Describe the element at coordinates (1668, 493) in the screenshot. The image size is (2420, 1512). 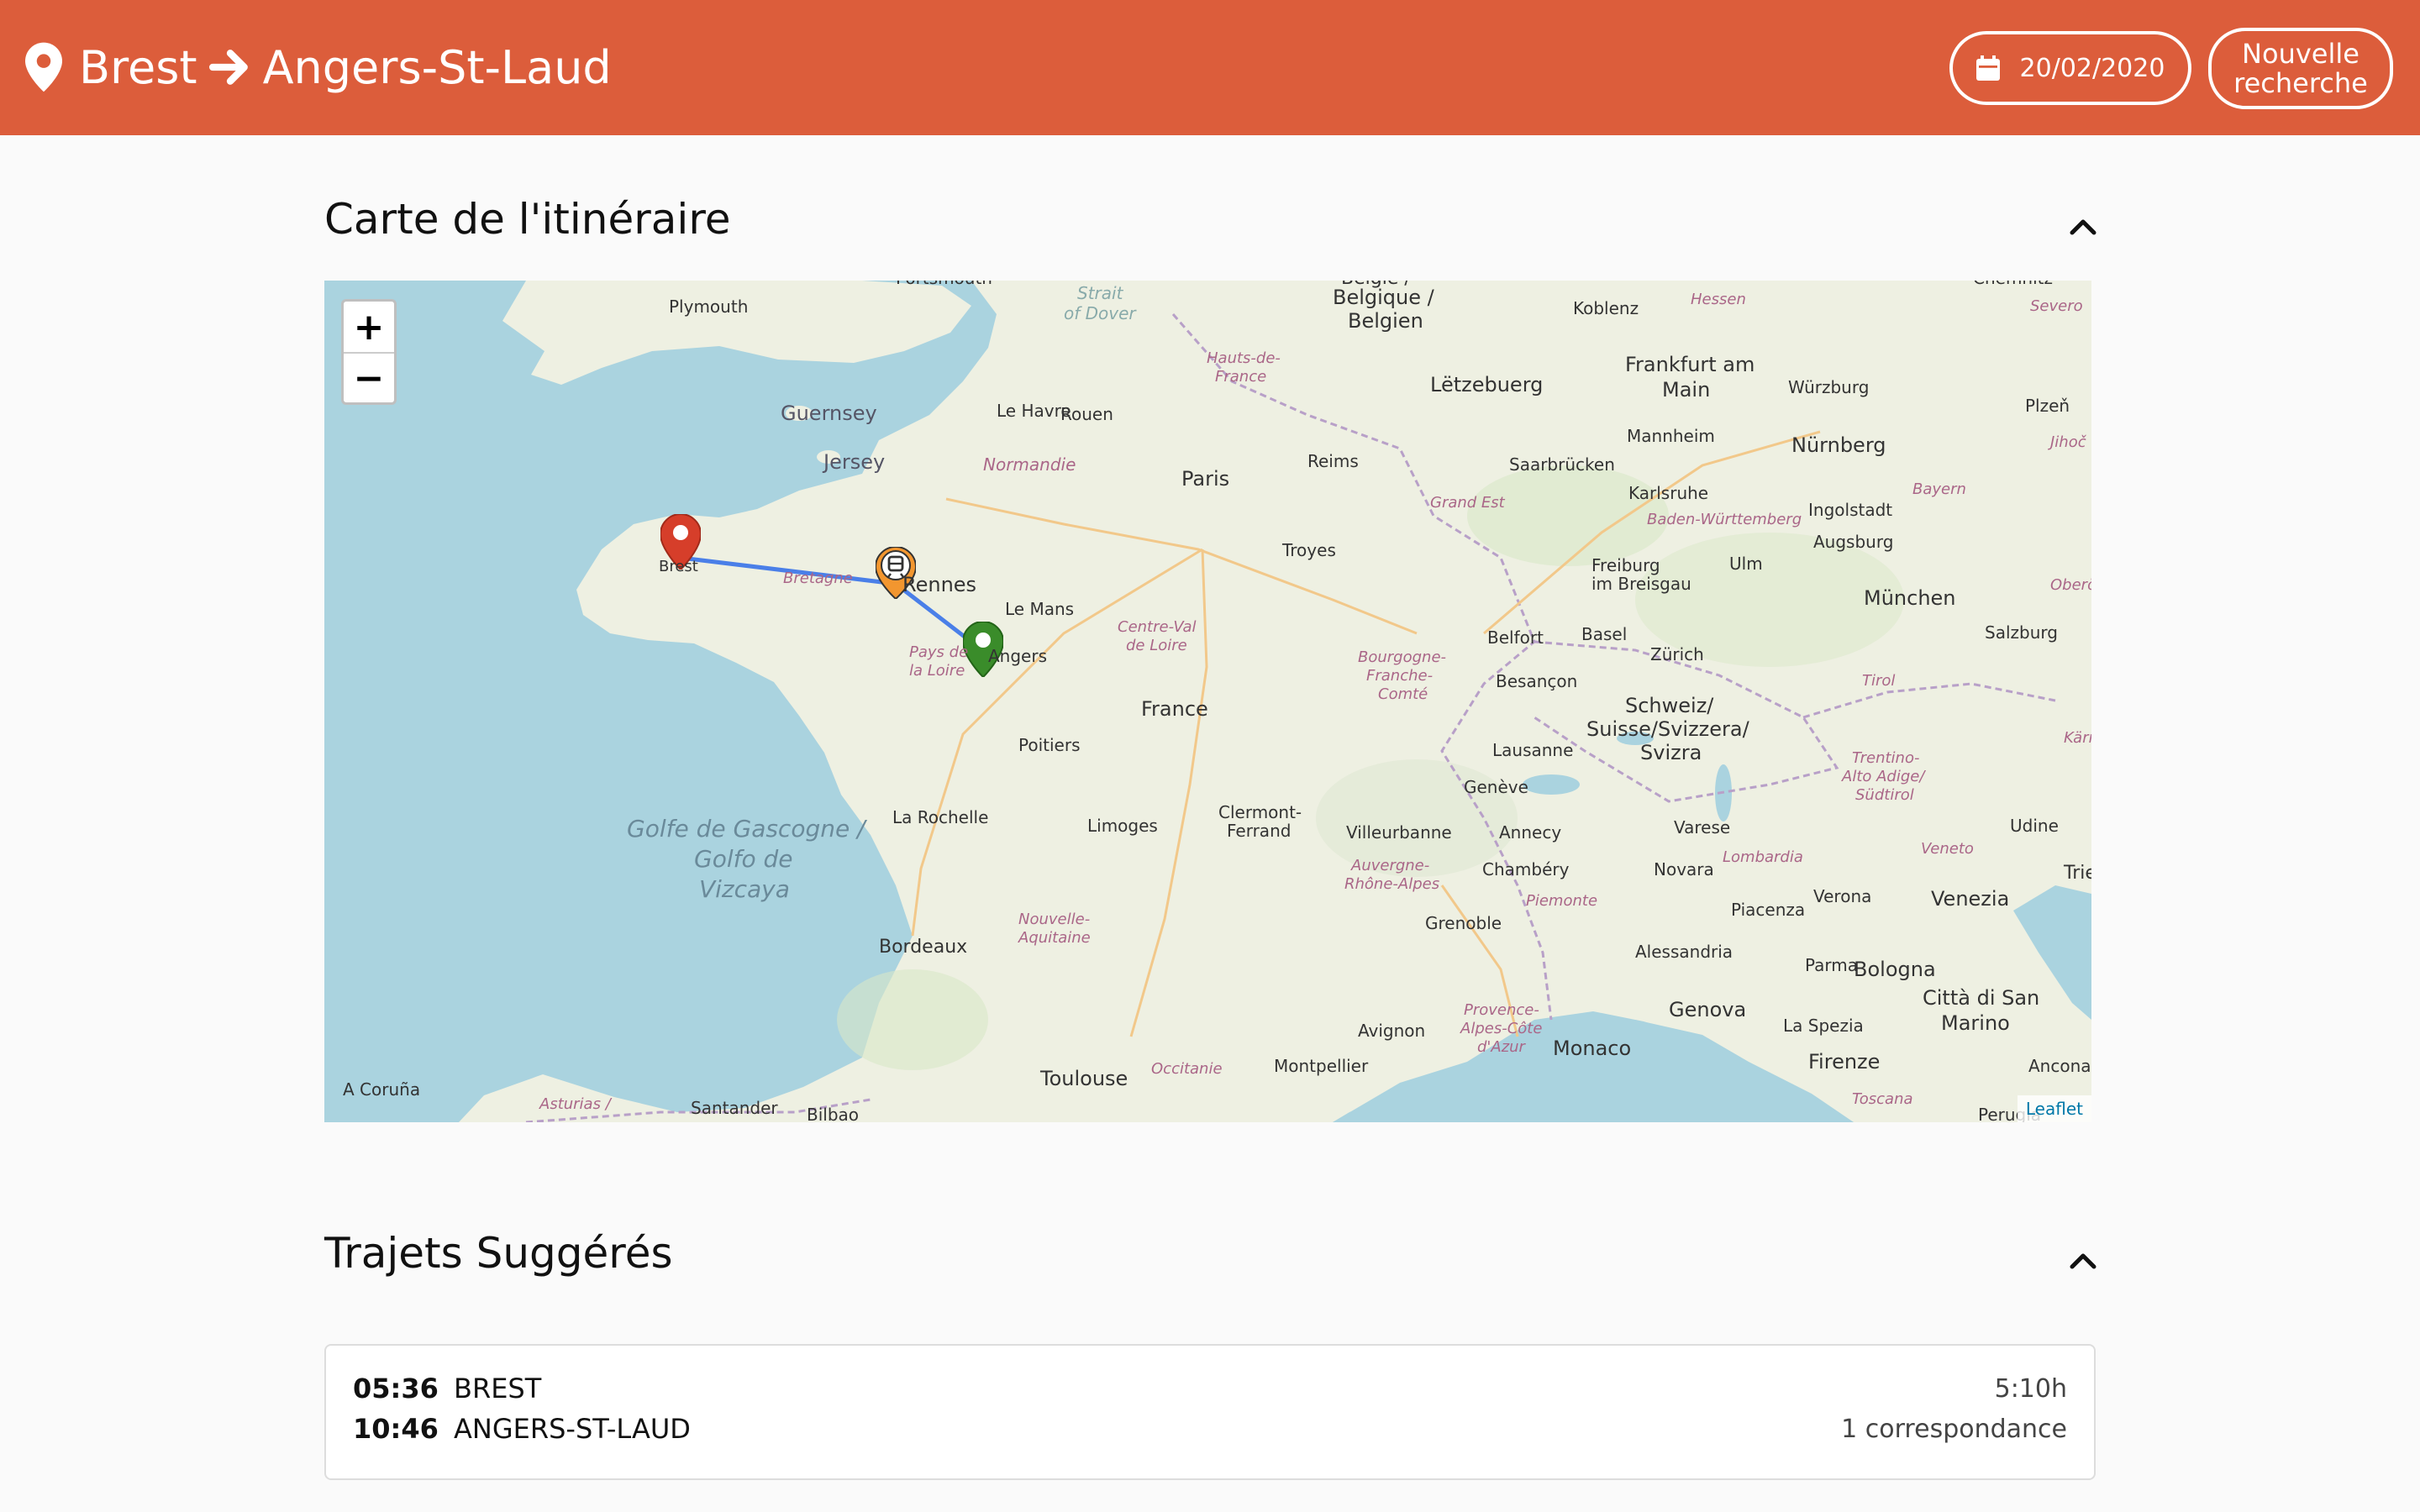
I see `map-label: Karlsruhe` at that location.